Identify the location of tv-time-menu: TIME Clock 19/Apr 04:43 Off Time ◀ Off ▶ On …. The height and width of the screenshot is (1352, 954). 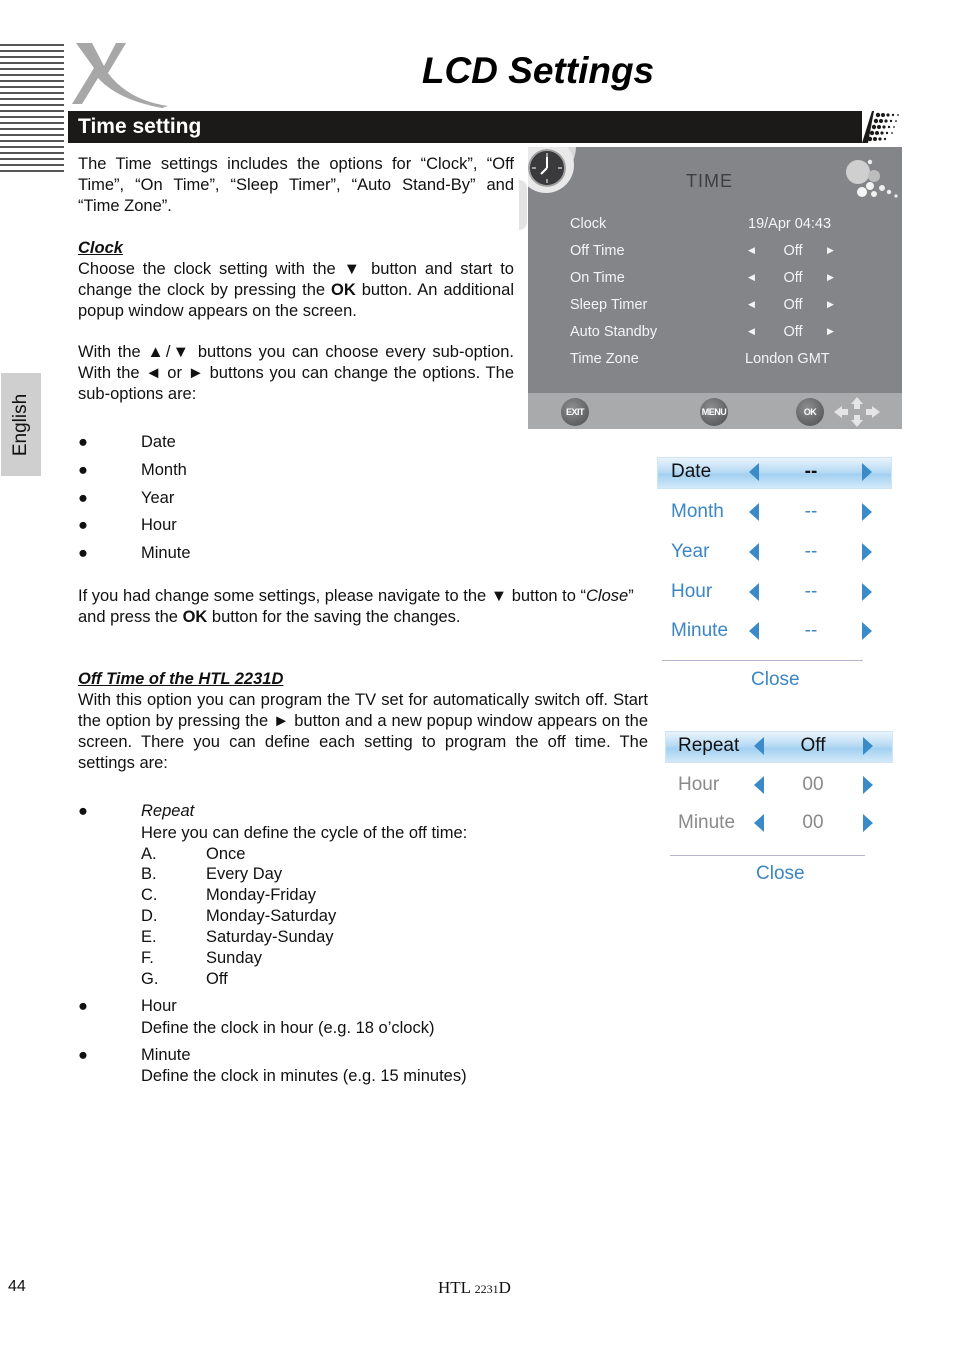
(715, 288).